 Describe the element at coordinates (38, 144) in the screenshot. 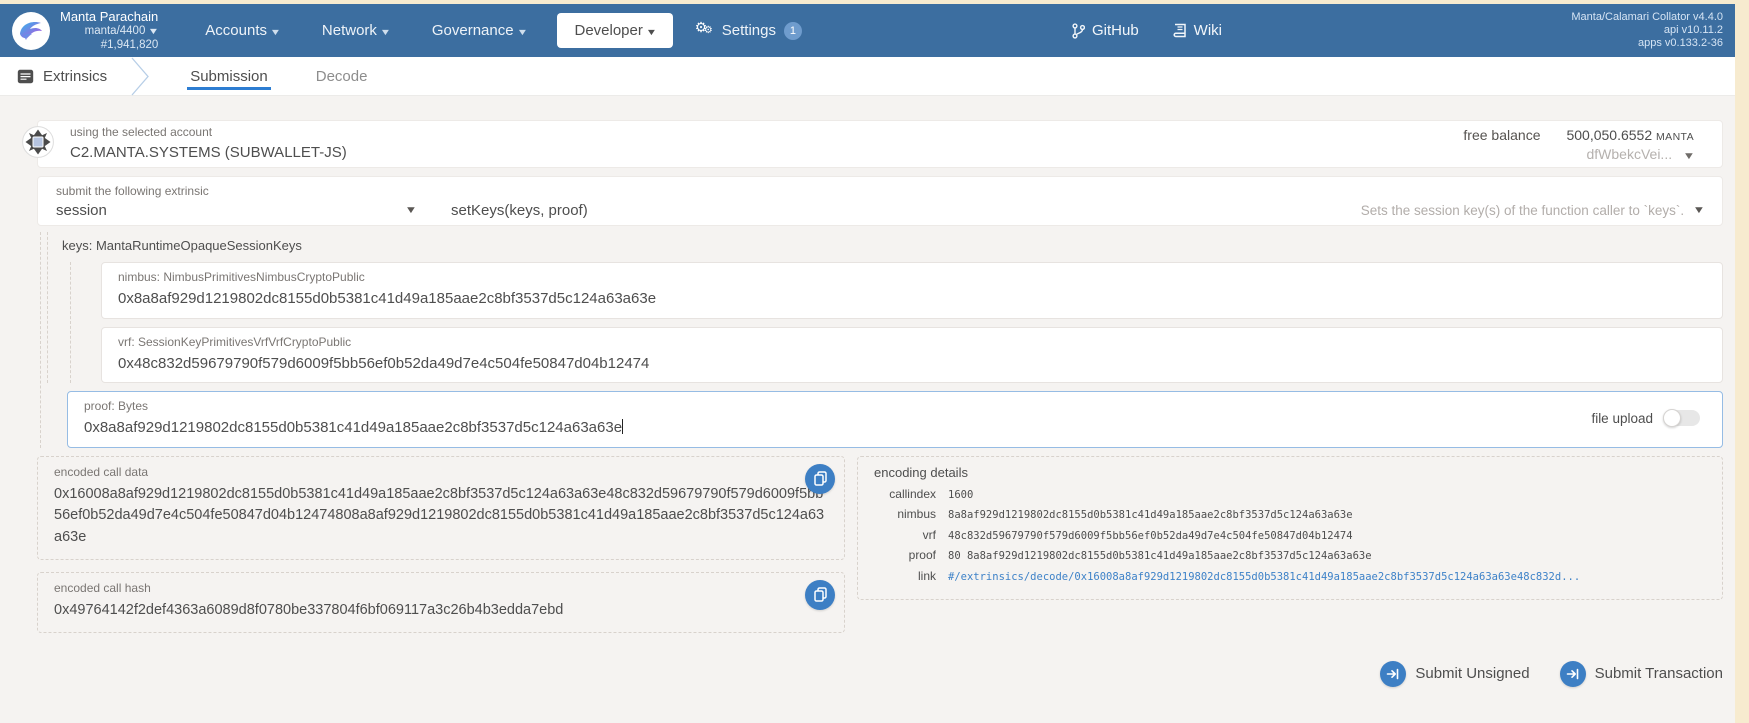

I see `account-identicon` at that location.